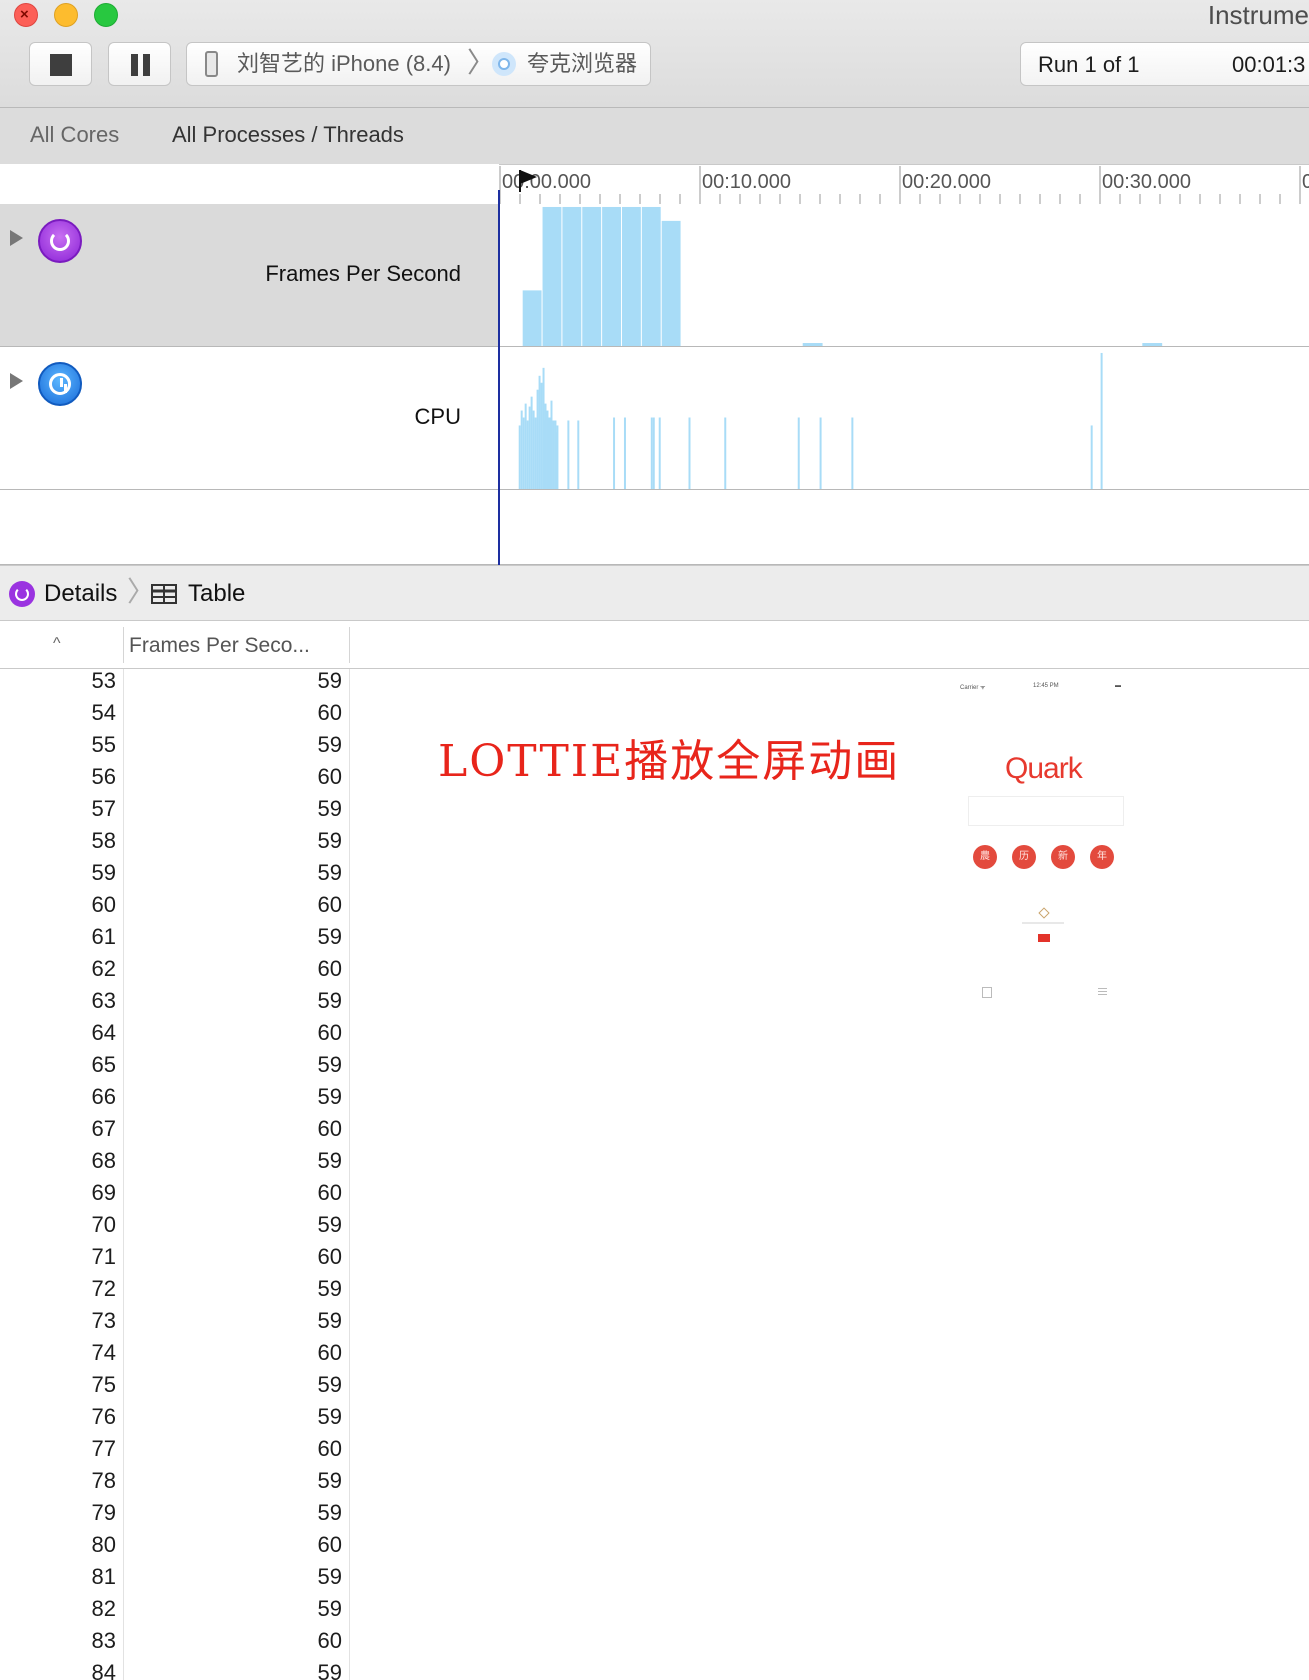 The height and width of the screenshot is (1680, 1309). Describe the element at coordinates (904, 275) in the screenshot. I see `fps-graph` at that location.